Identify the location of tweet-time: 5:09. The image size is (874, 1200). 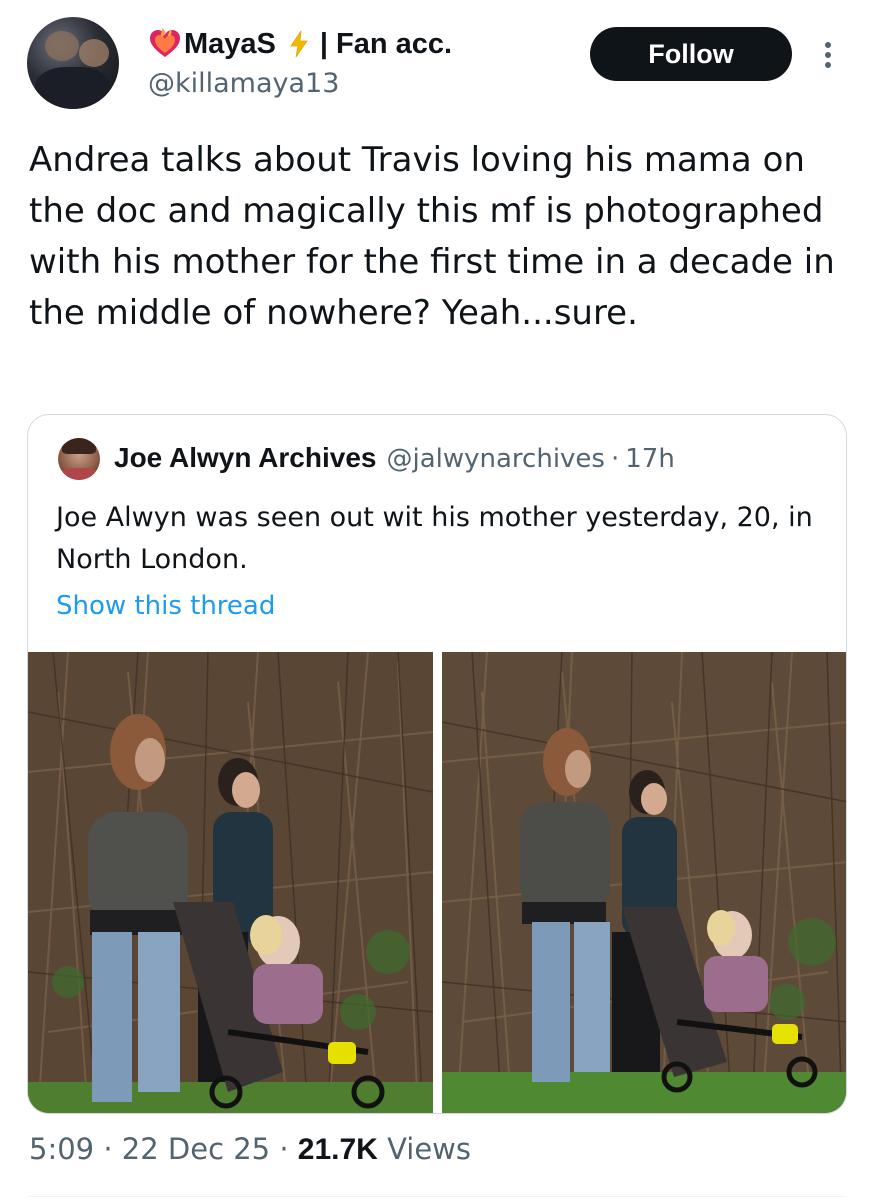
(61, 1149).